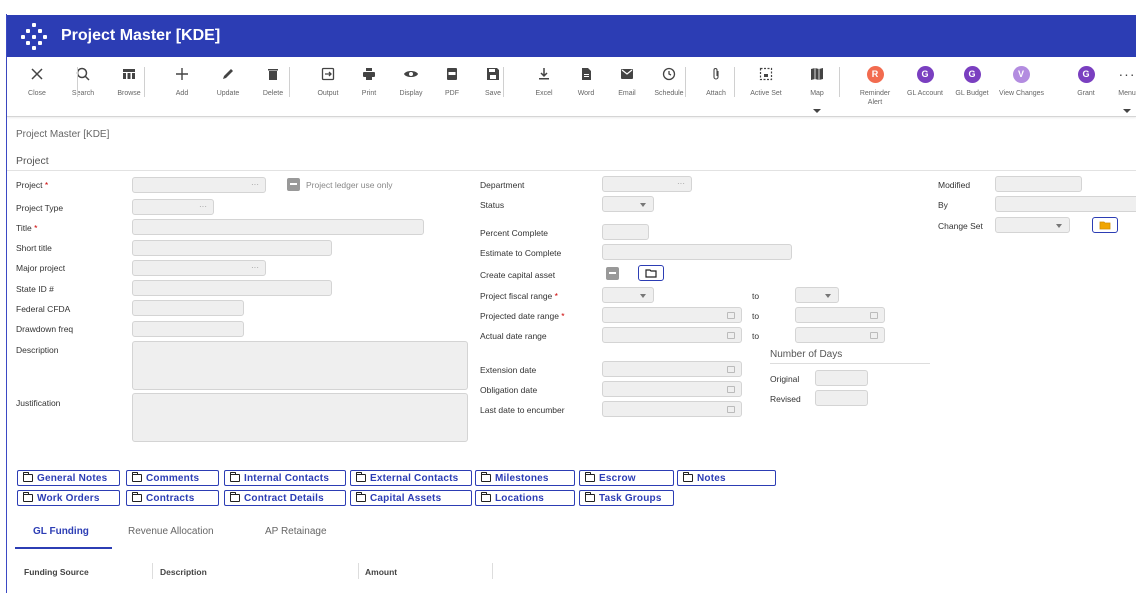  Describe the element at coordinates (56, 572) in the screenshot. I see `column-header-funding-source: Funding Source` at that location.